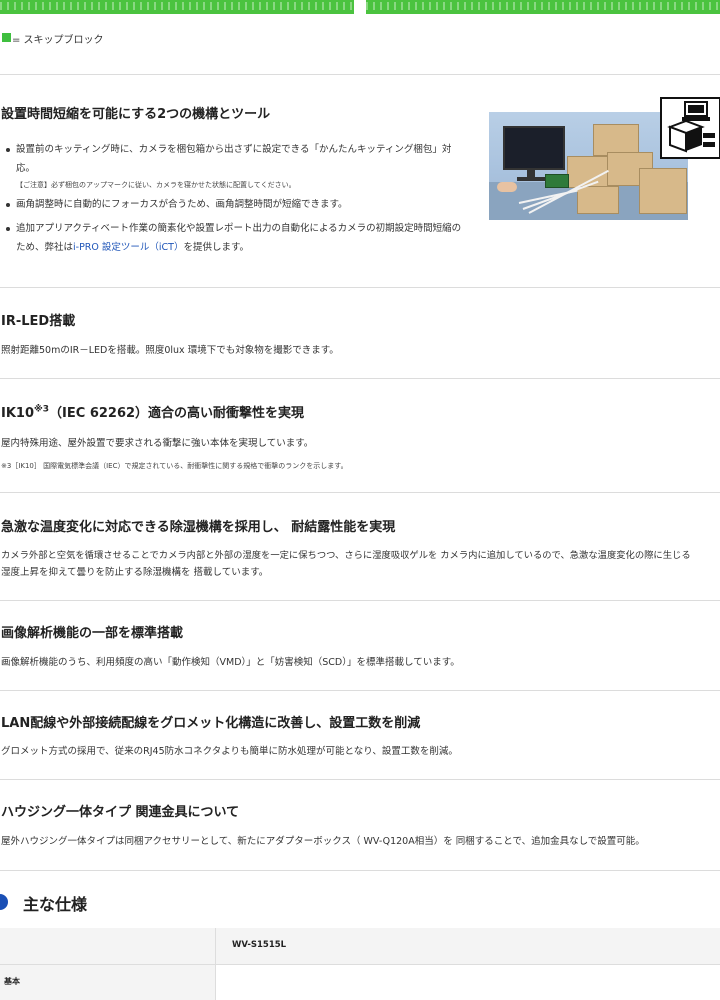 This screenshot has height=1000, width=720. I want to click on spec-table: WV-S1515L 基本, so click(360, 964).